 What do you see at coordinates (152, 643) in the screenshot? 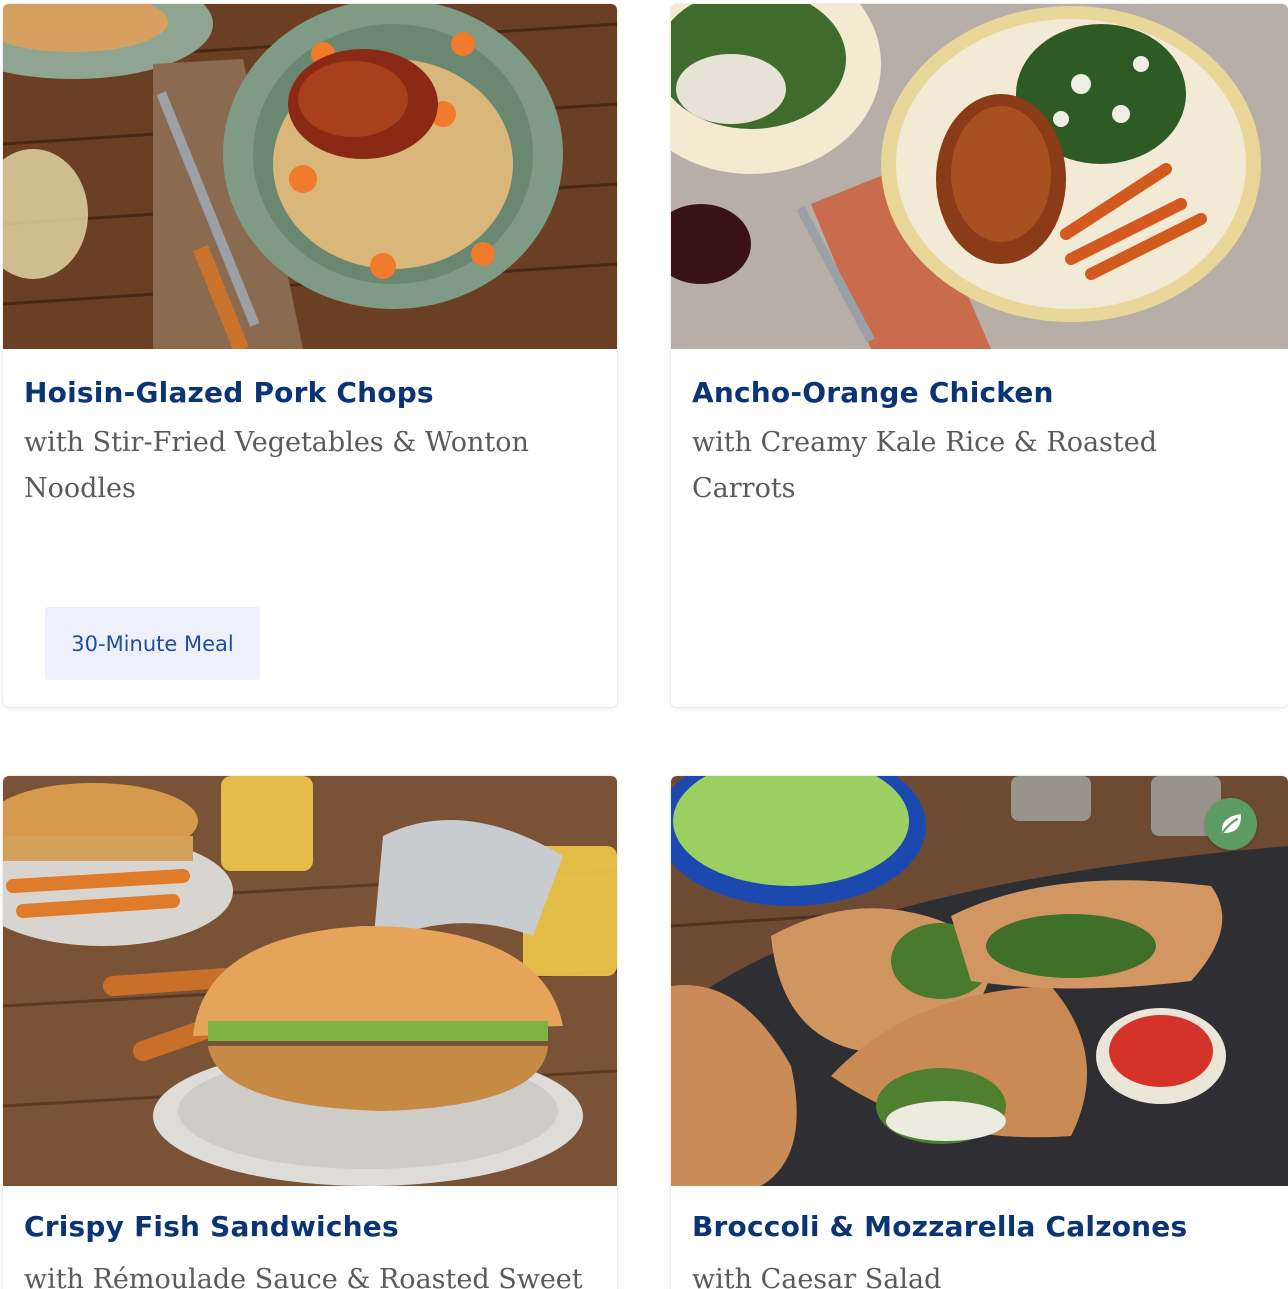
I see `tag-badge: 30-Minute Meal` at bounding box center [152, 643].